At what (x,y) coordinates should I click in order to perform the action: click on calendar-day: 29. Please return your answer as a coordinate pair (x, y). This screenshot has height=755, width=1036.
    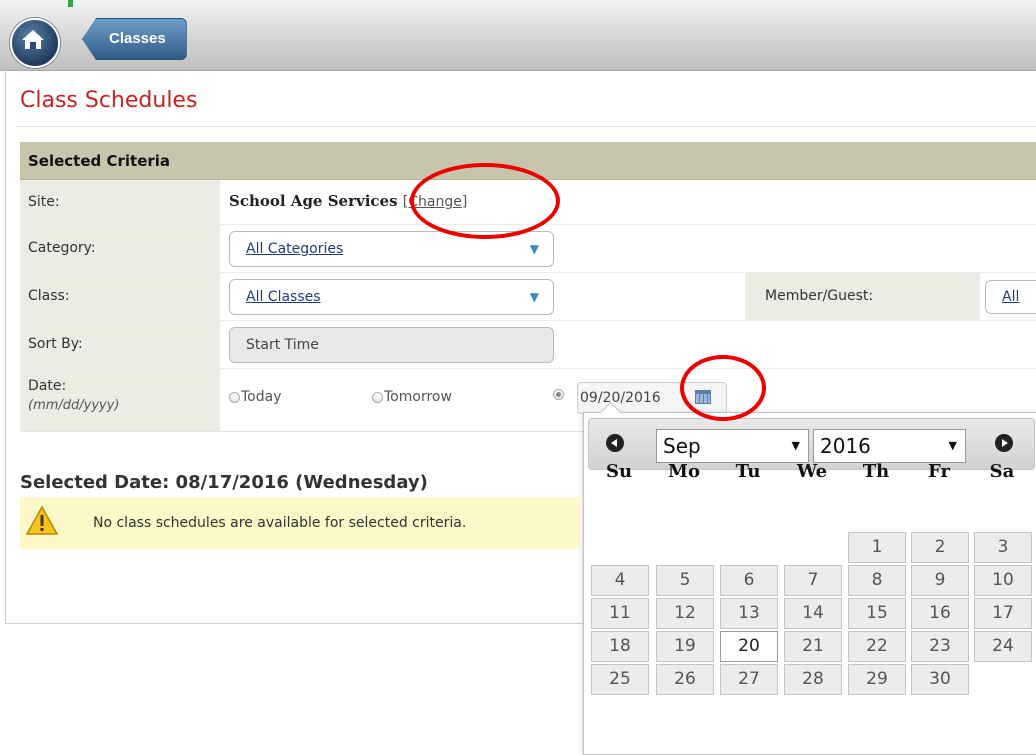
    Looking at the image, I should click on (877, 679).